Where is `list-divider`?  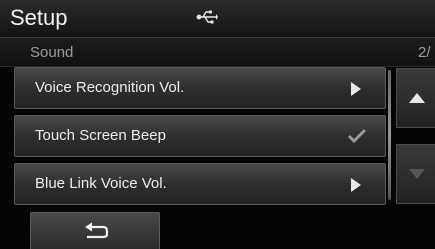 list-divider is located at coordinates (389, 135).